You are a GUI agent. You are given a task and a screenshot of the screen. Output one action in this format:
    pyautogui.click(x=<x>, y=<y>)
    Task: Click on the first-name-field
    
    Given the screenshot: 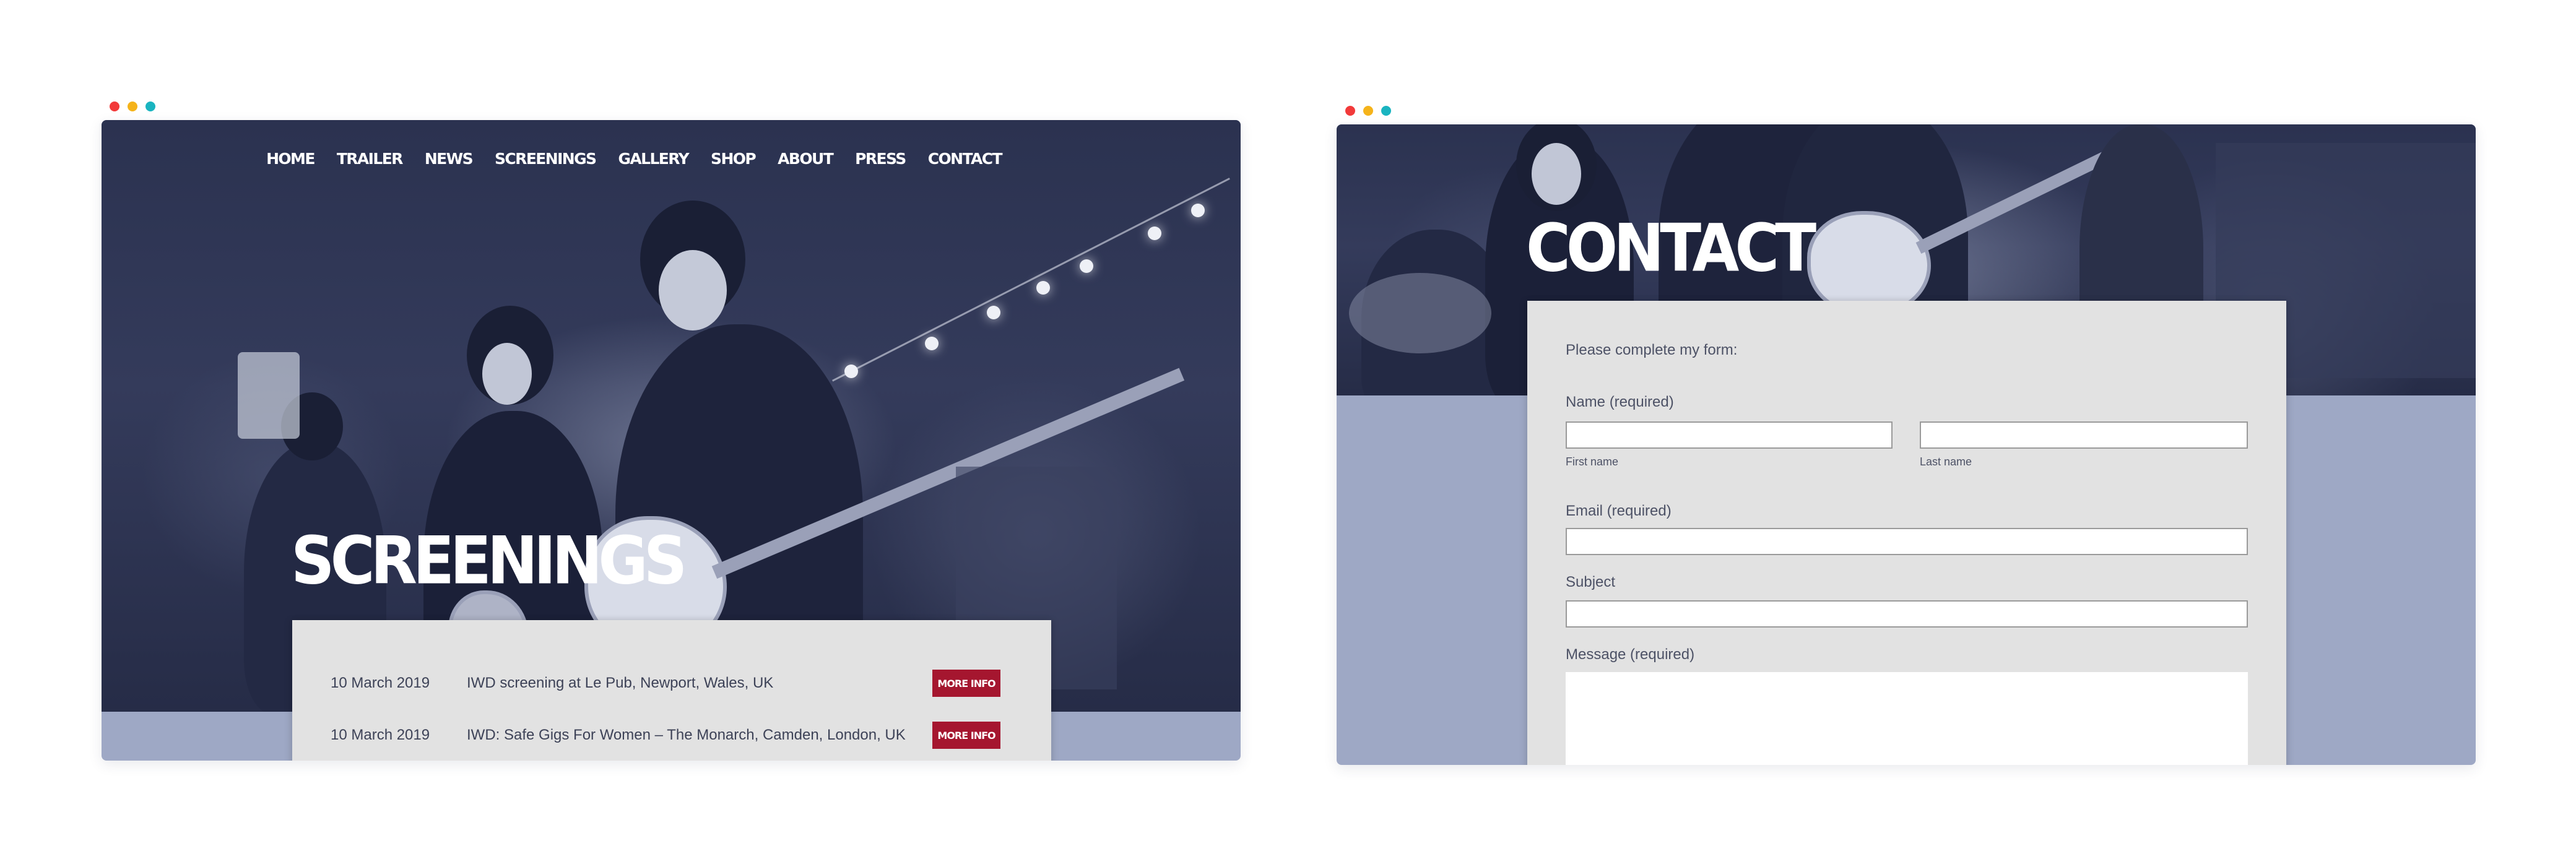 What is the action you would take?
    pyautogui.click(x=1729, y=435)
    